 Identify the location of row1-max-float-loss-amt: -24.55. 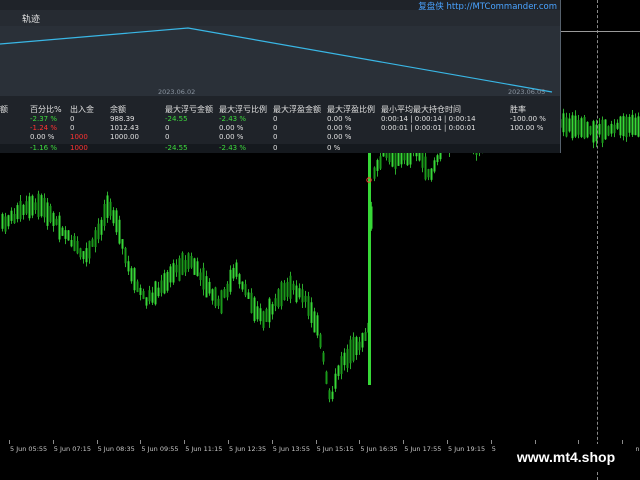
(176, 119).